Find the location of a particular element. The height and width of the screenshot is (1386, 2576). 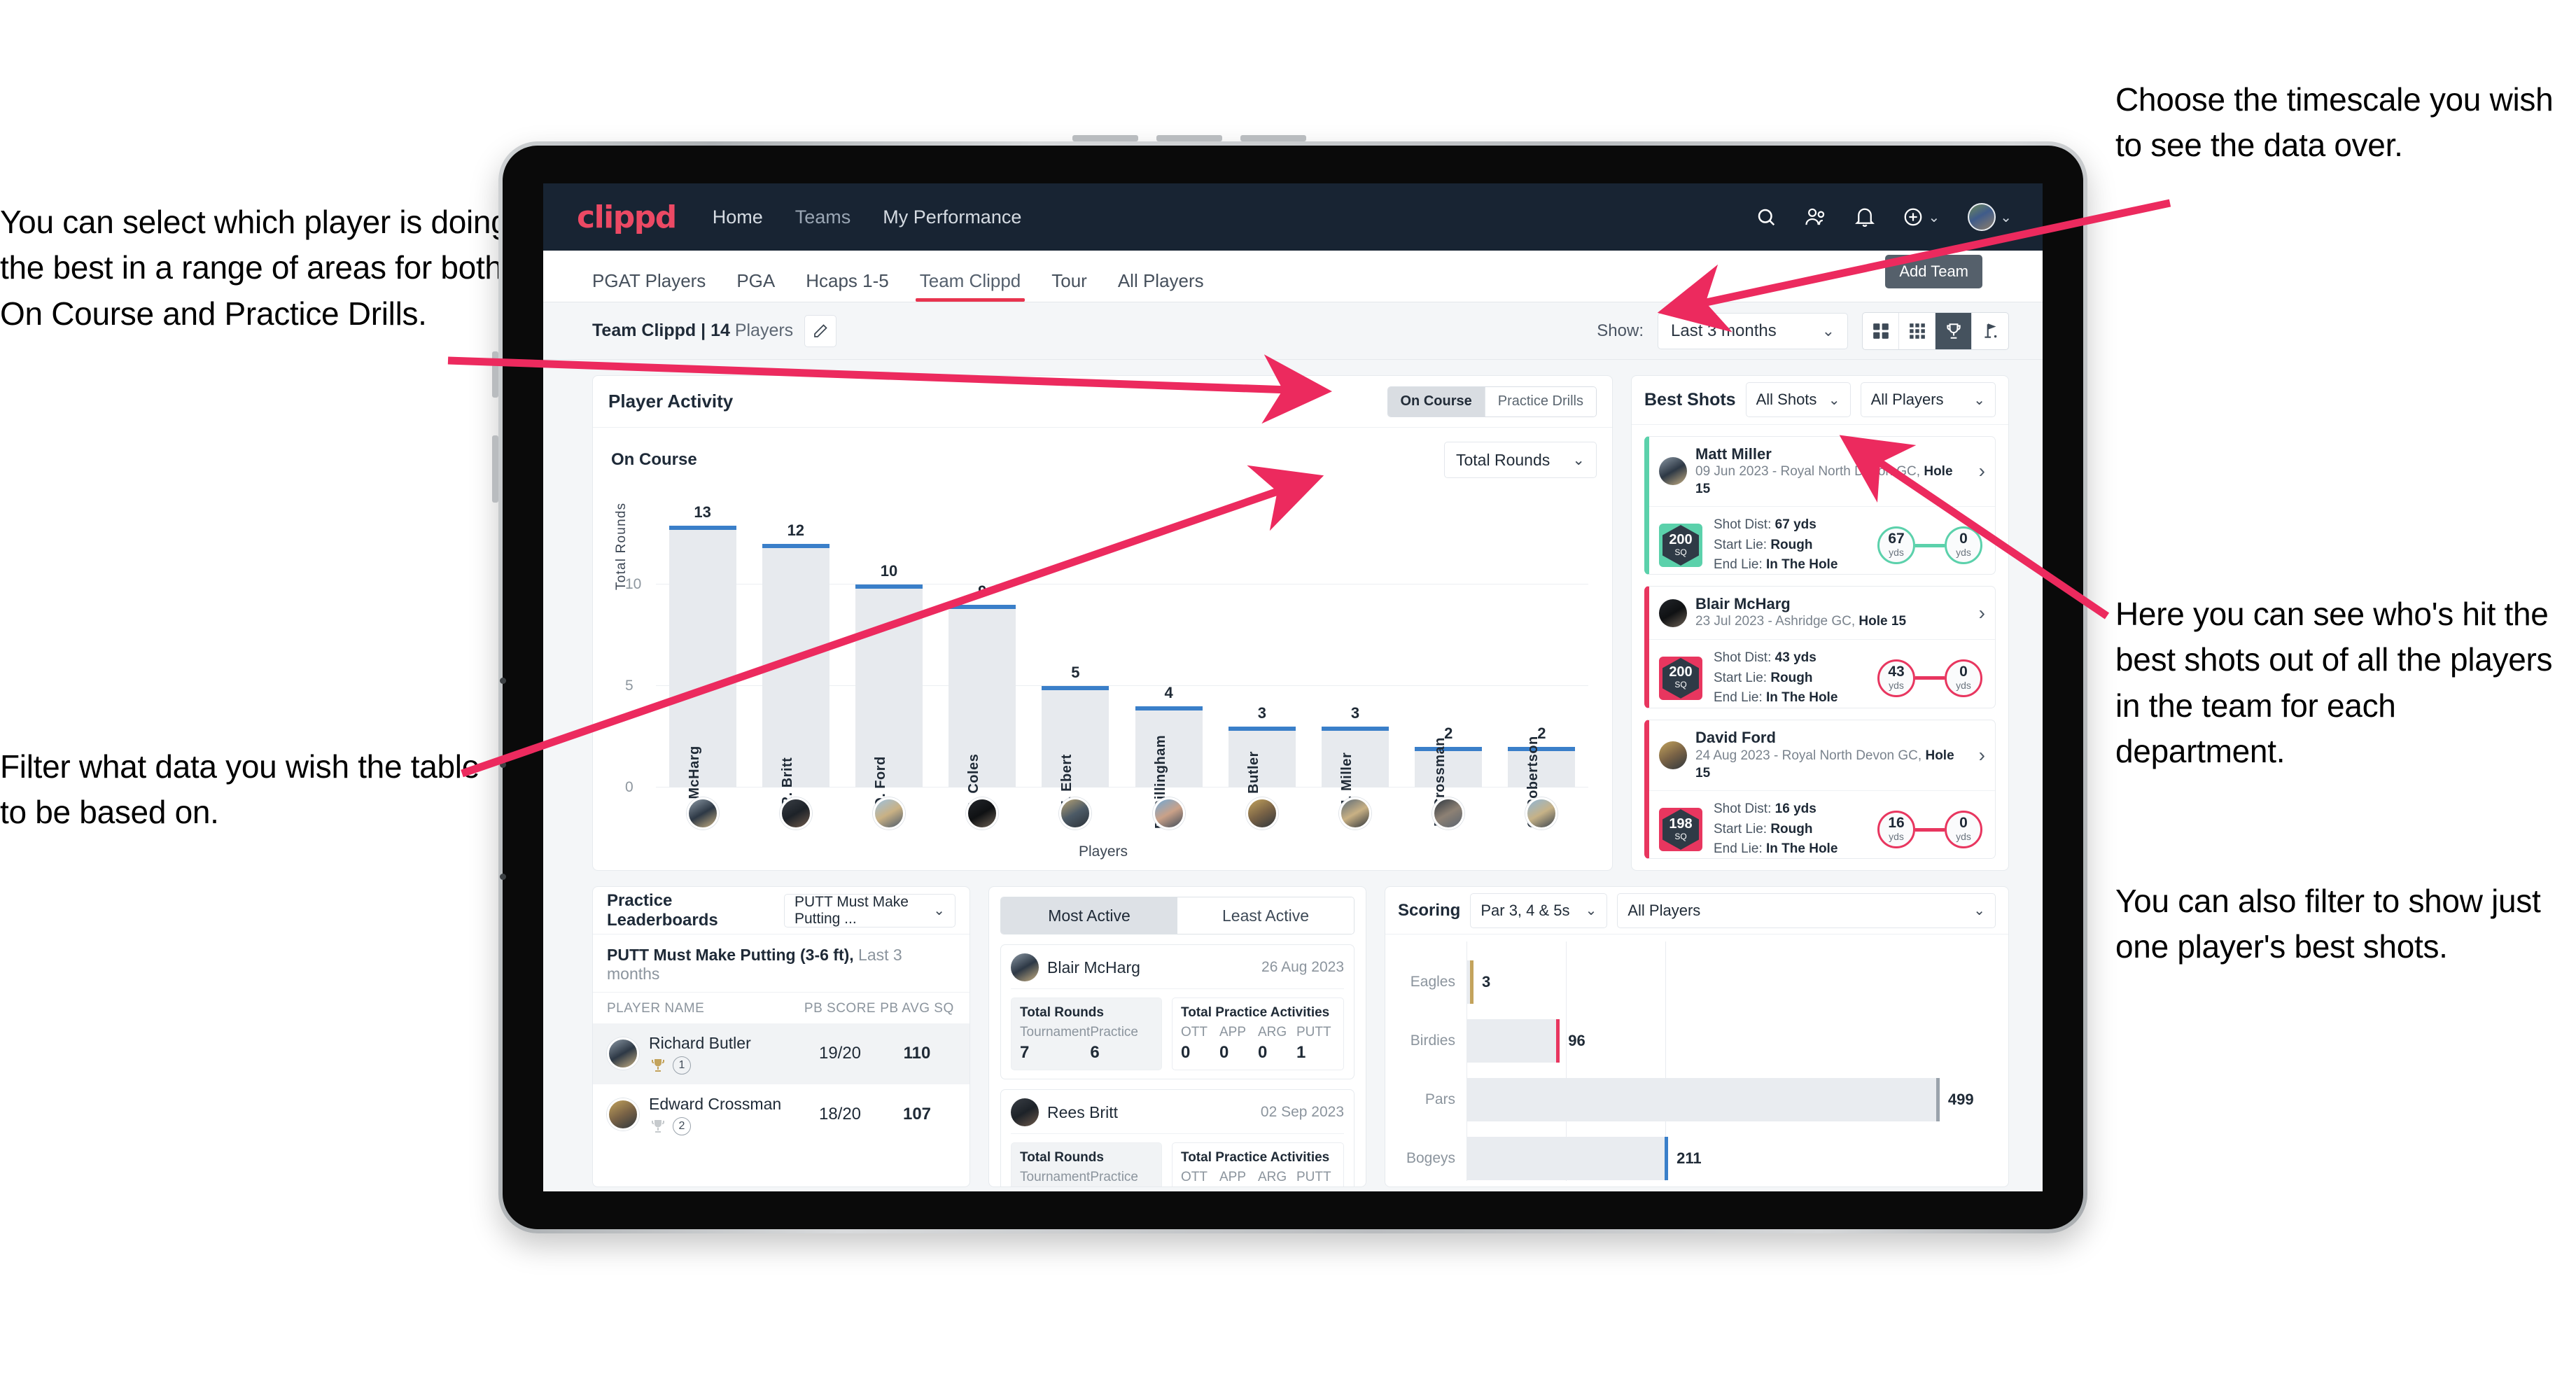

dots-grid-view-icon is located at coordinates (1917, 330).